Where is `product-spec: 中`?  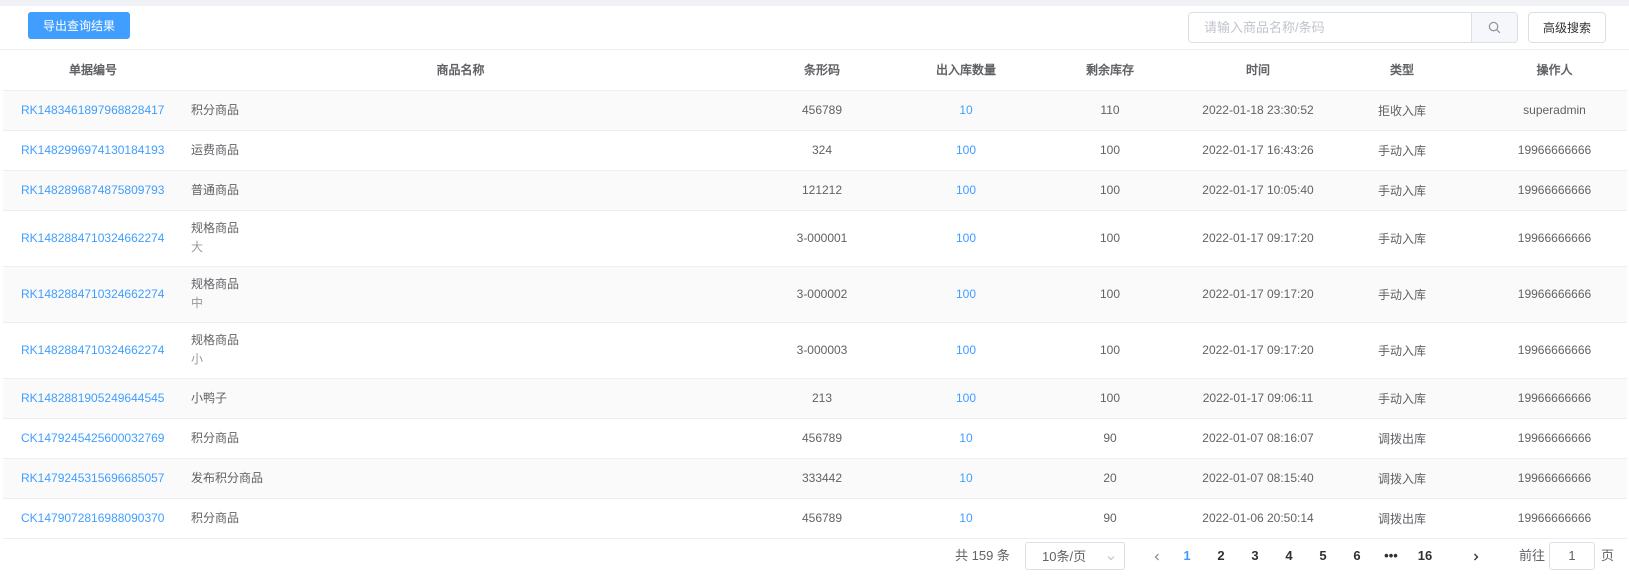
product-spec: 中 is located at coordinates (197, 303).